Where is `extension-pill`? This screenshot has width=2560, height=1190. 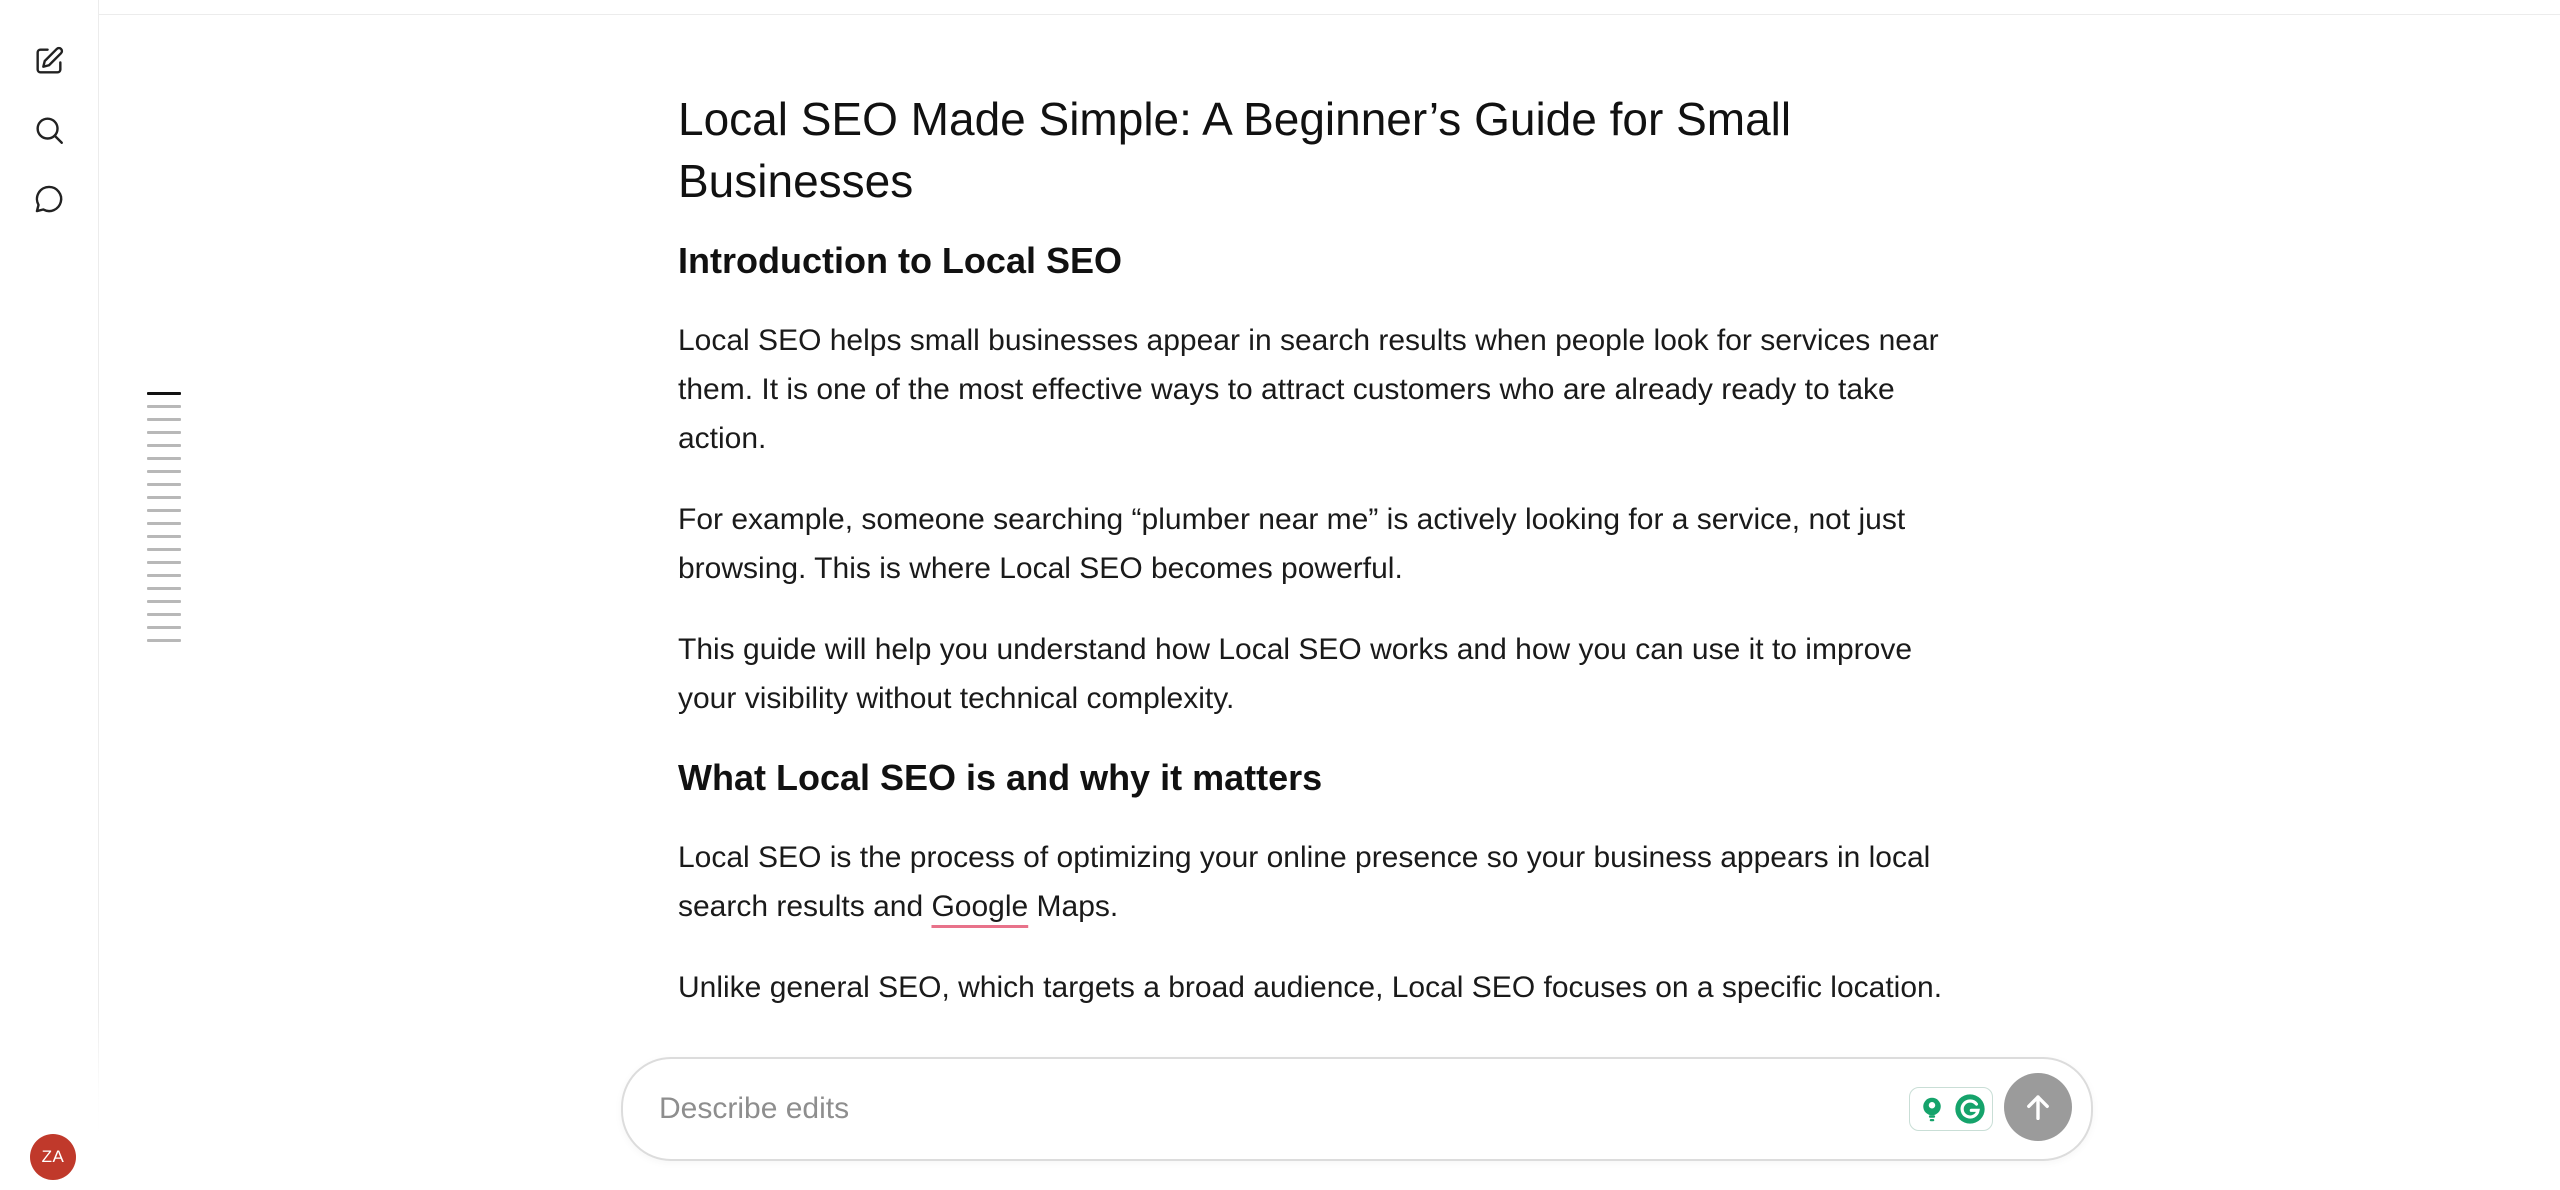
extension-pill is located at coordinates (1951, 1109).